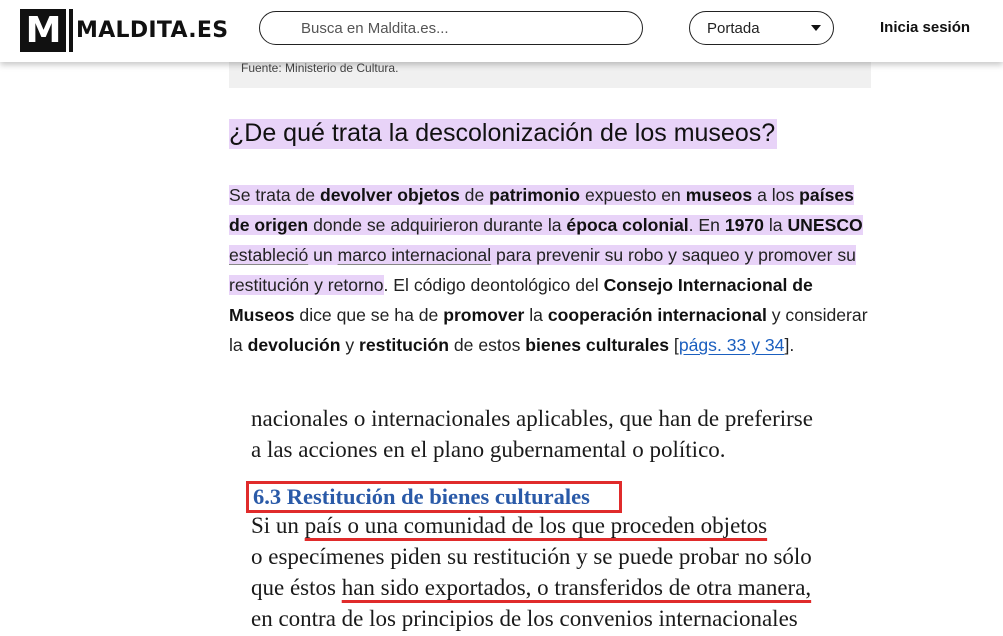  I want to click on bold-text: cooperación internacional, so click(657, 315).